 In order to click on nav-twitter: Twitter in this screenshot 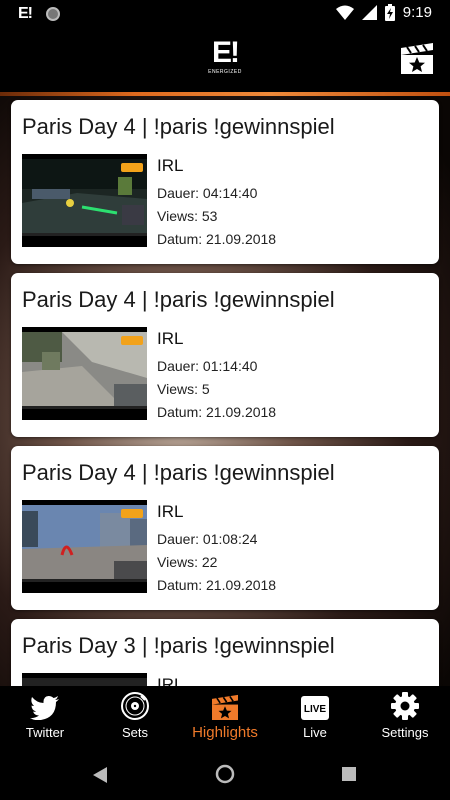, I will do `click(45, 718)`.